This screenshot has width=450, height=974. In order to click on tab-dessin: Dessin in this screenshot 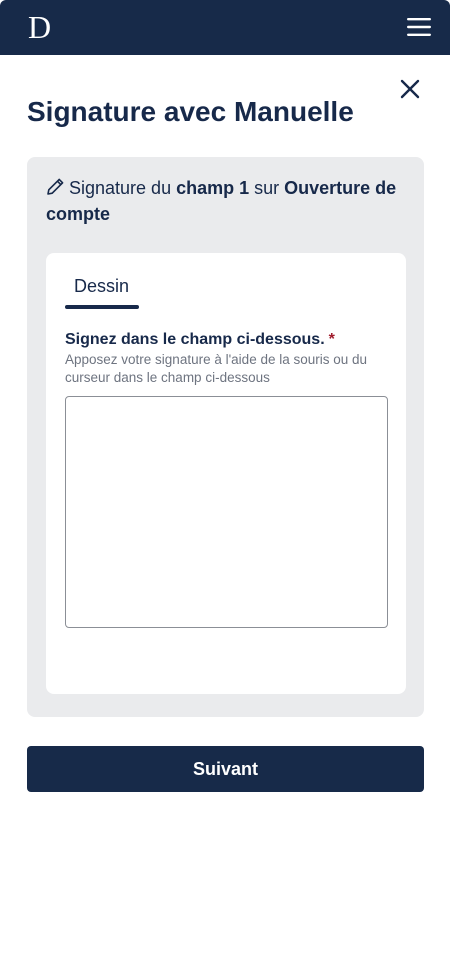, I will do `click(102, 292)`.